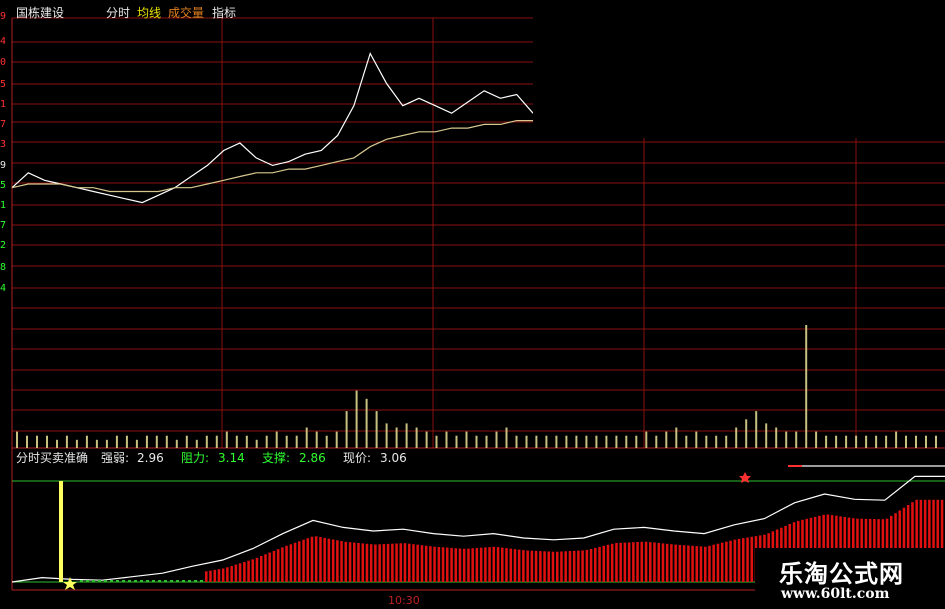 The height and width of the screenshot is (609, 945). I want to click on menu-avg-line: 均线, so click(149, 13).